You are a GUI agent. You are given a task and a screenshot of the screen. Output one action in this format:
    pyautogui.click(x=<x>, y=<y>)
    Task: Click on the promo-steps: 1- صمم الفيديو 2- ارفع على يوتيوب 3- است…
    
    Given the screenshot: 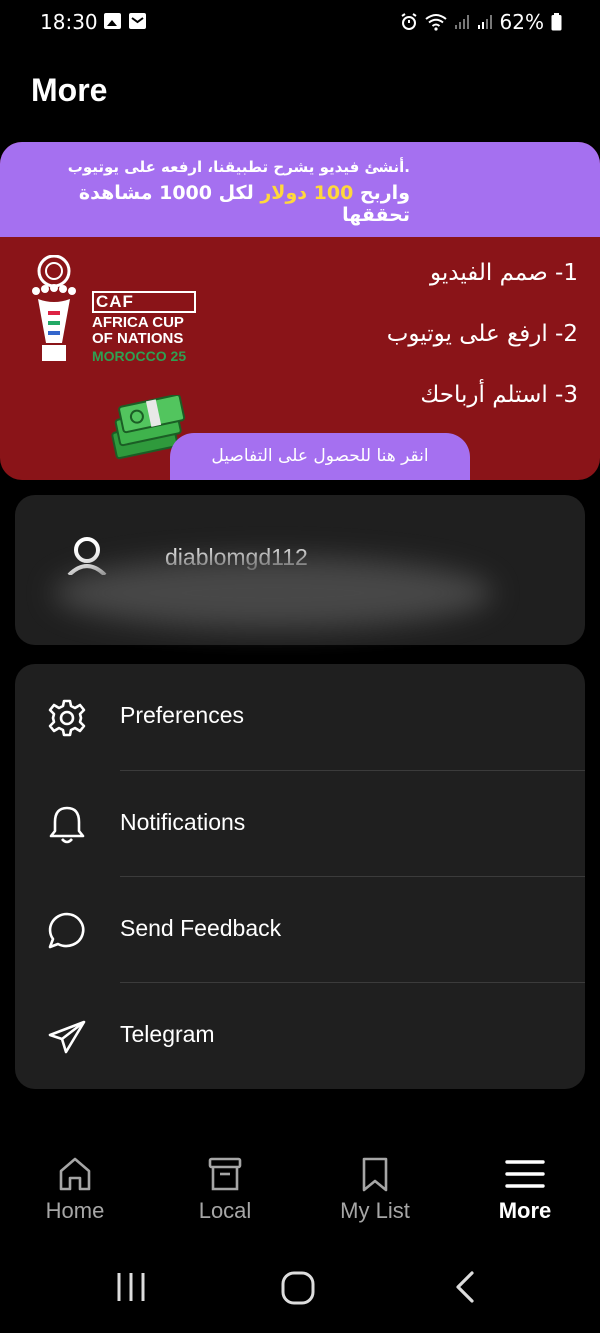 What is the action you would take?
    pyautogui.click(x=482, y=348)
    